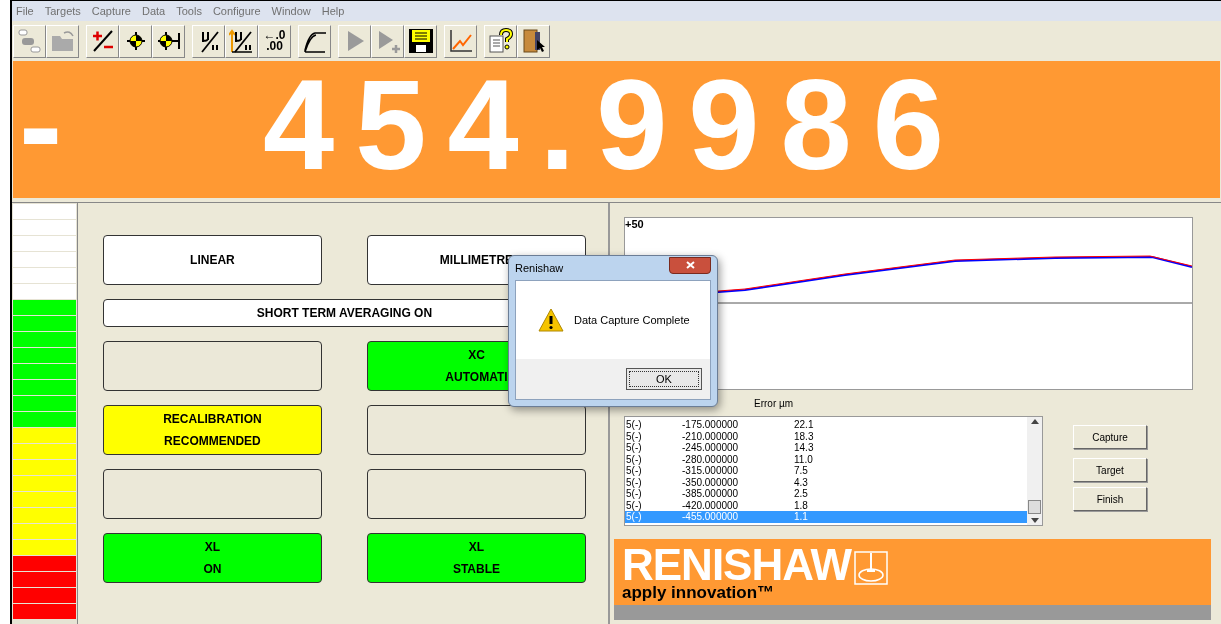  What do you see at coordinates (41, 124) in the screenshot?
I see `sign-readout: -` at bounding box center [41, 124].